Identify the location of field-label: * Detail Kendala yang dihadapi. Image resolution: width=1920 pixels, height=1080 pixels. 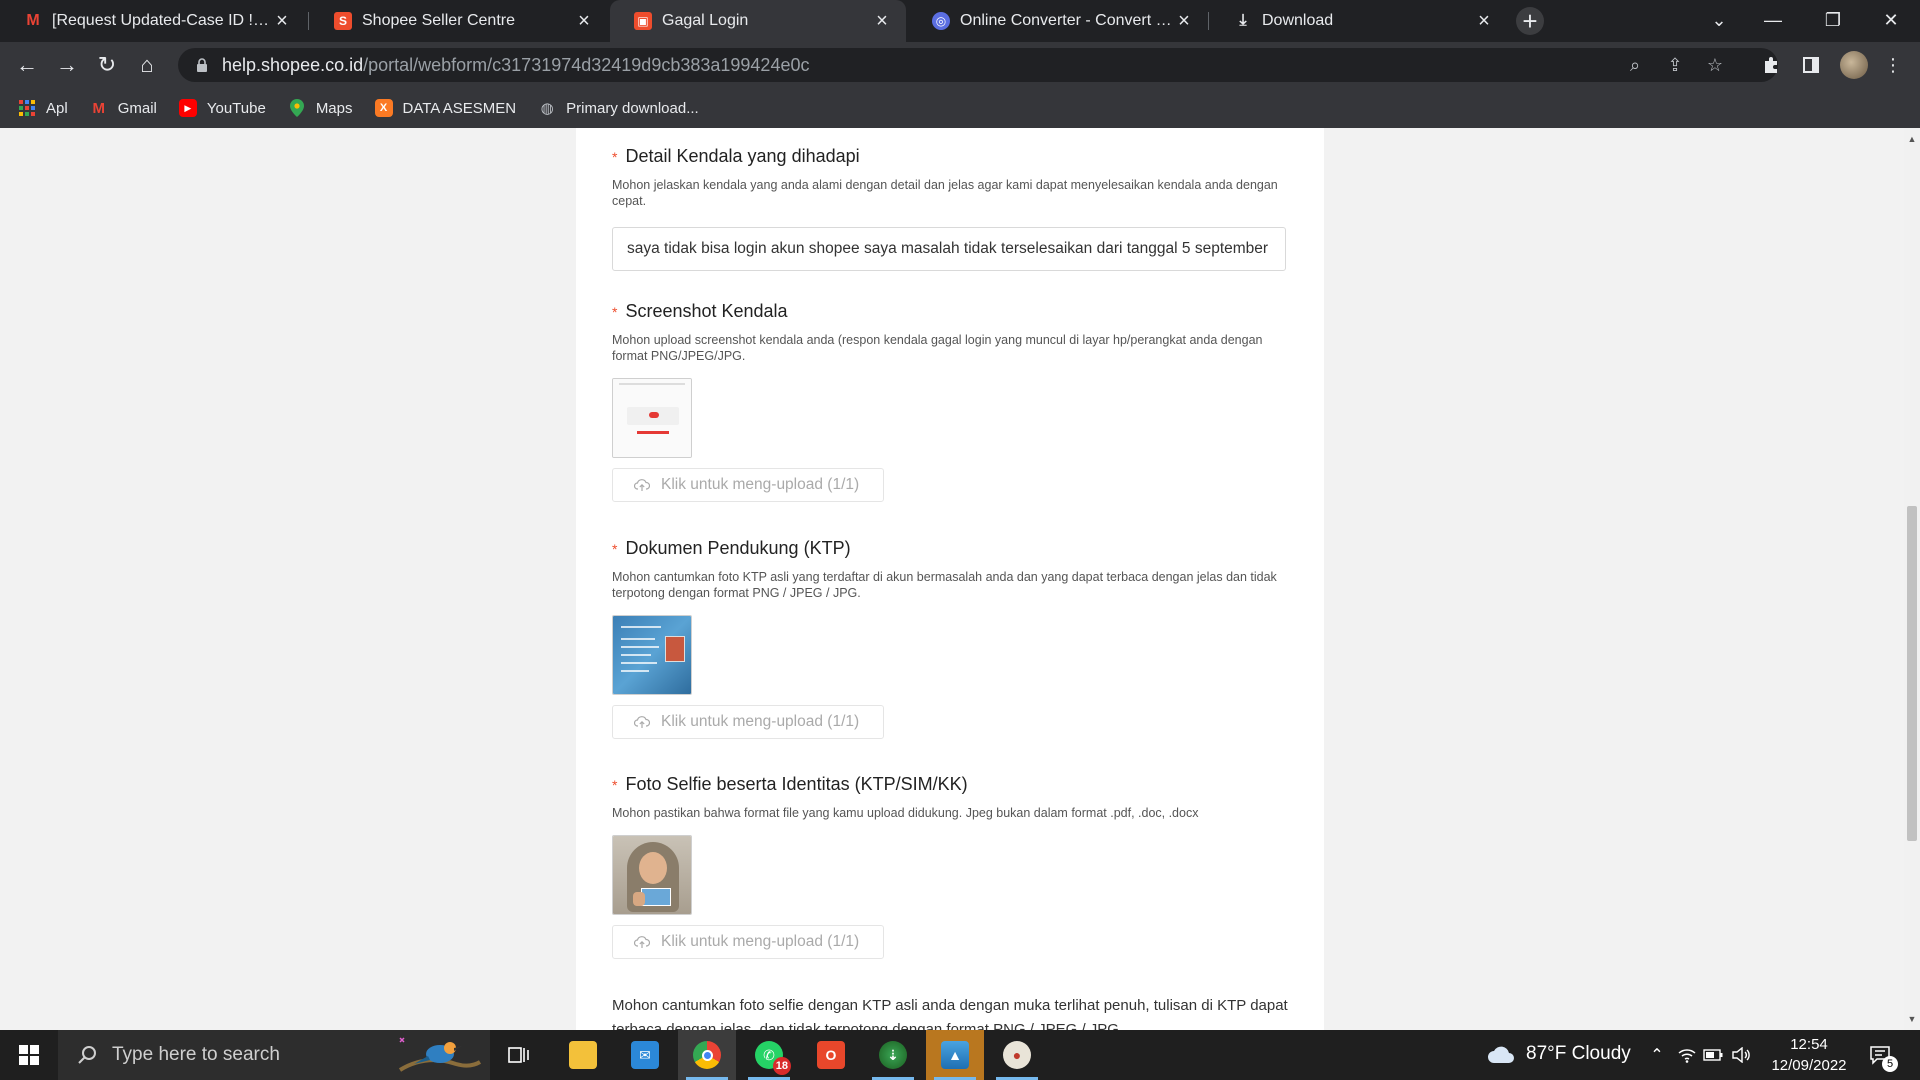
(952, 156).